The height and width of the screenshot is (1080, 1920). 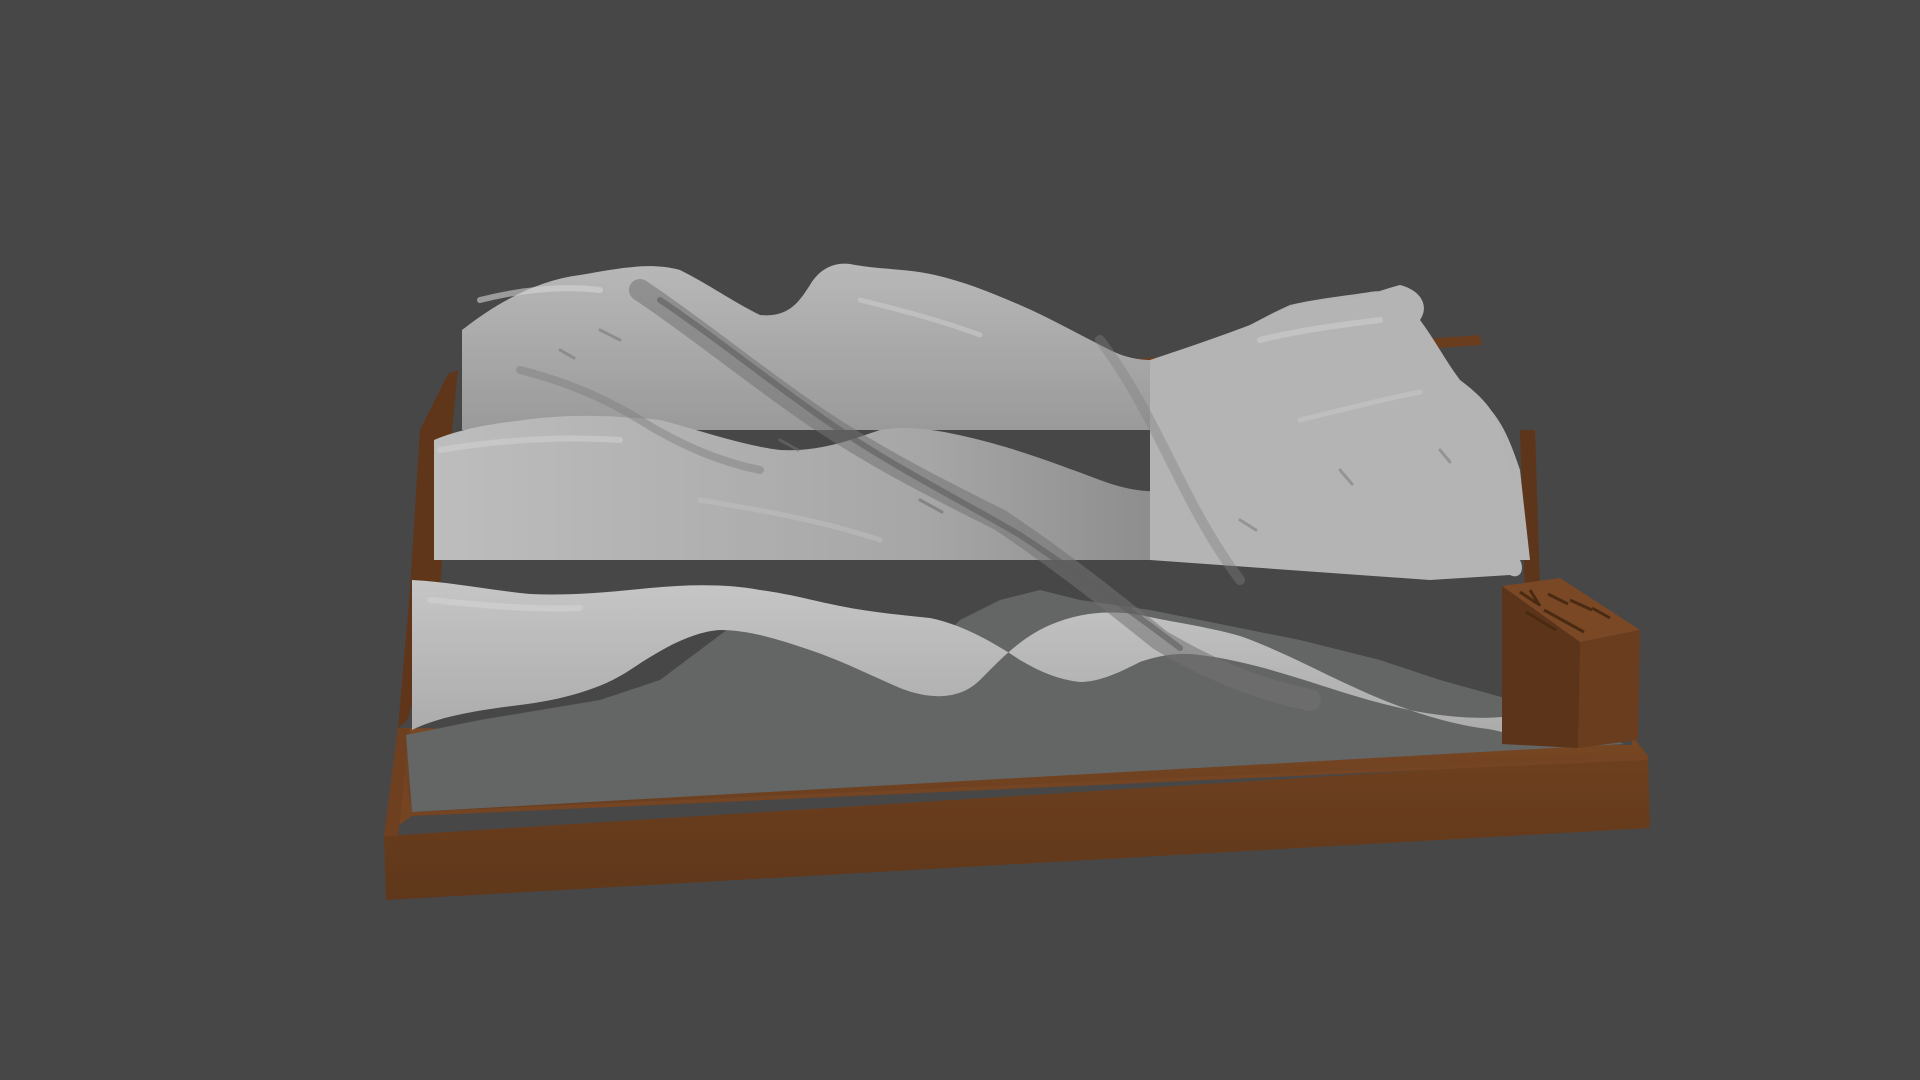 What do you see at coordinates (1609, 689) in the screenshot?
I see `legend-block-front` at bounding box center [1609, 689].